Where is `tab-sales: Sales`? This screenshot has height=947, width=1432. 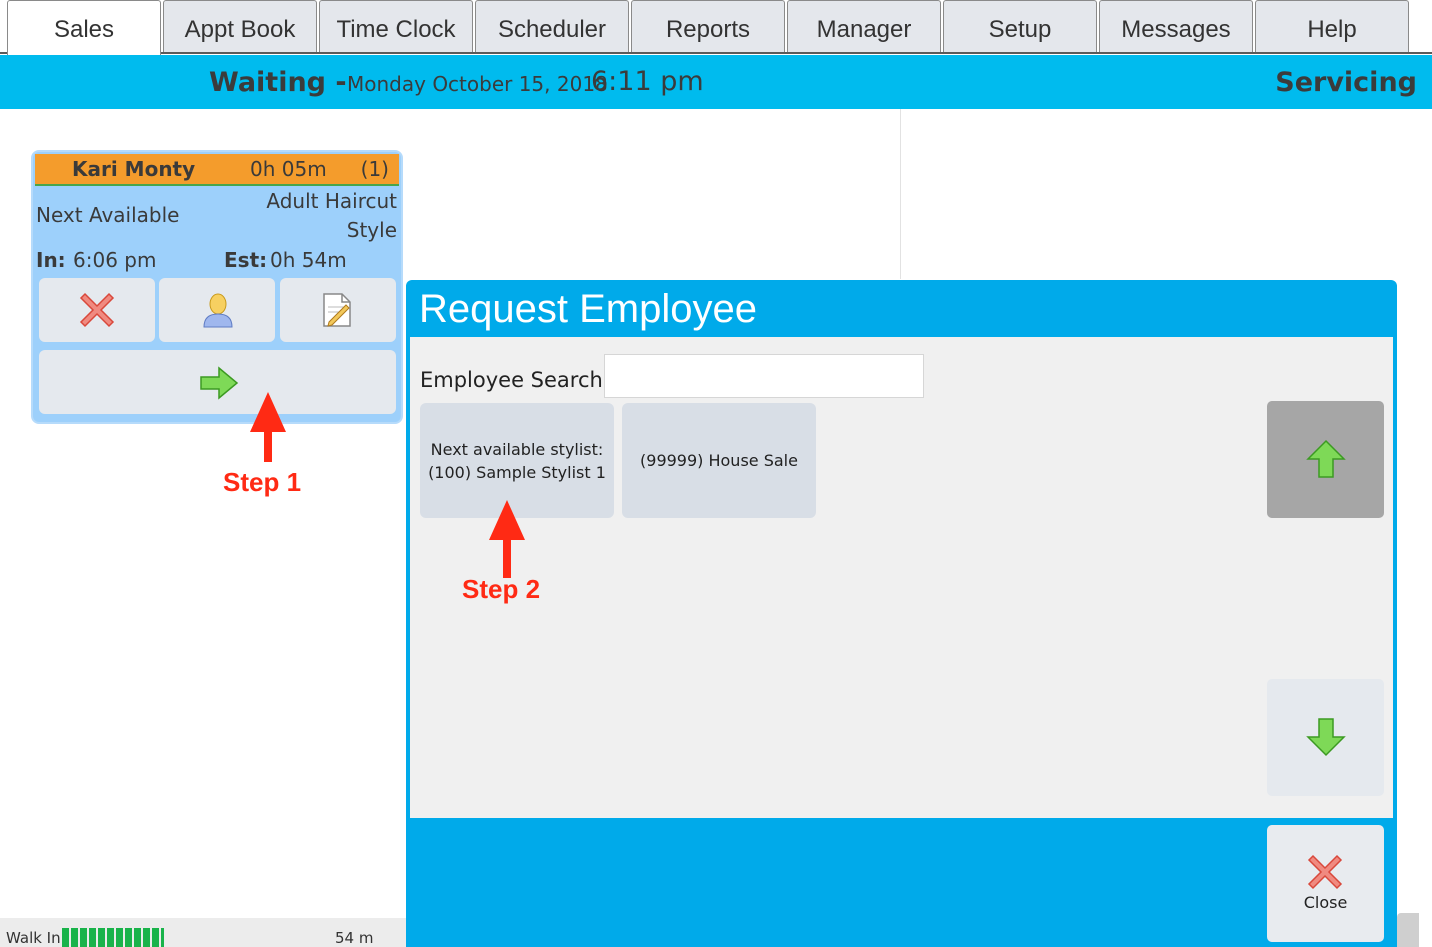 tab-sales: Sales is located at coordinates (84, 27).